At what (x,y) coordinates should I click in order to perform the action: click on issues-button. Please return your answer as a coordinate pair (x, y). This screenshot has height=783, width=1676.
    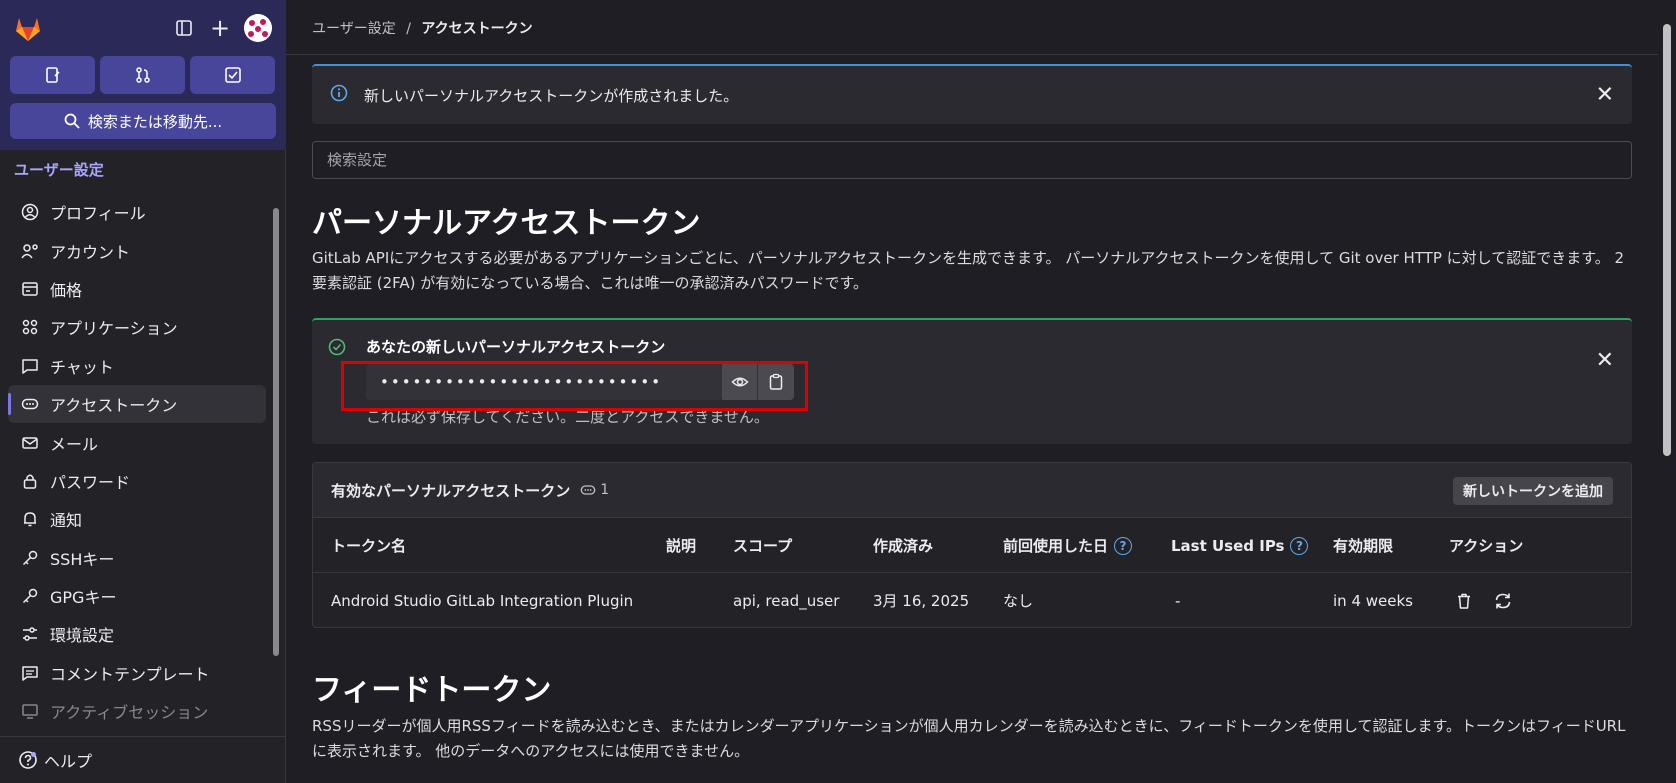
    Looking at the image, I should click on (52, 75).